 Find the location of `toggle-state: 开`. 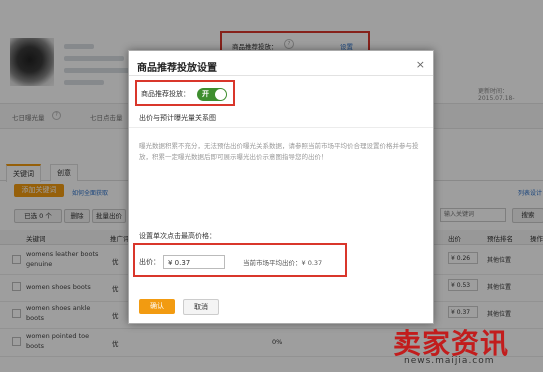

toggle-state: 开 is located at coordinates (205, 94).